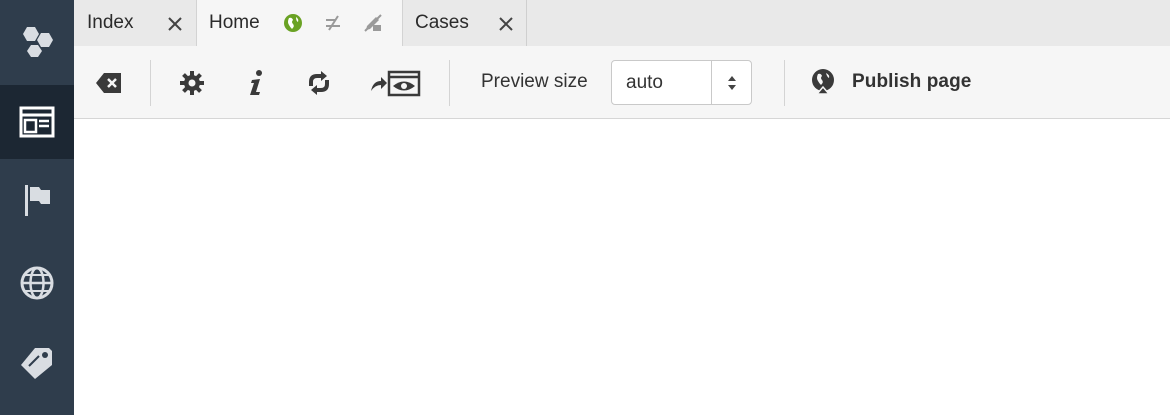 Image resolution: width=1170 pixels, height=415 pixels. Describe the element at coordinates (333, 23) in the screenshot. I see `not-equal-status-icon` at that location.